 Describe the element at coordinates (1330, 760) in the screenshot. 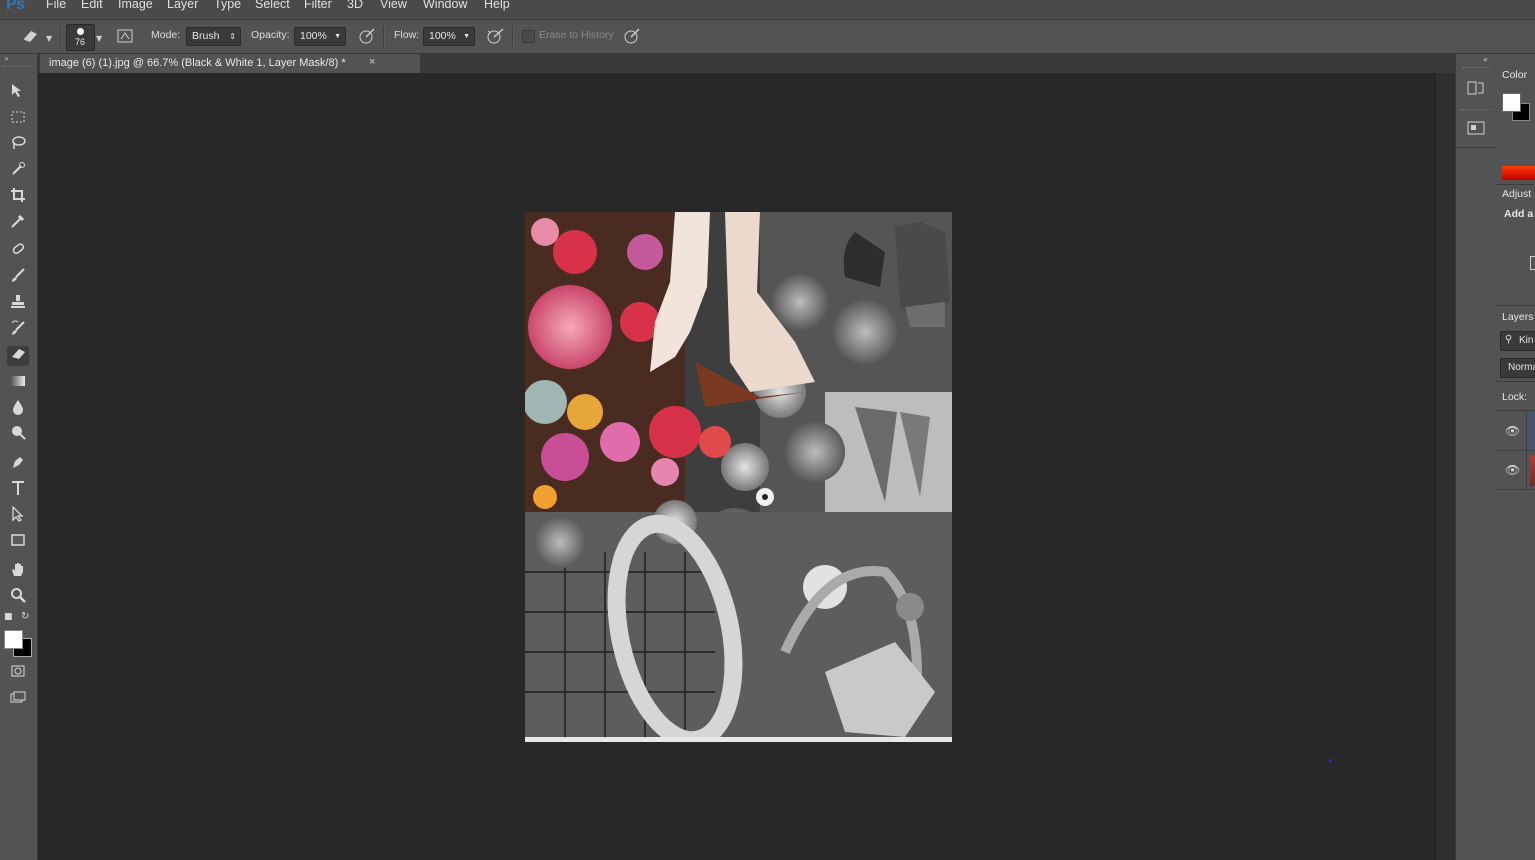

I see `stray-pixel` at that location.